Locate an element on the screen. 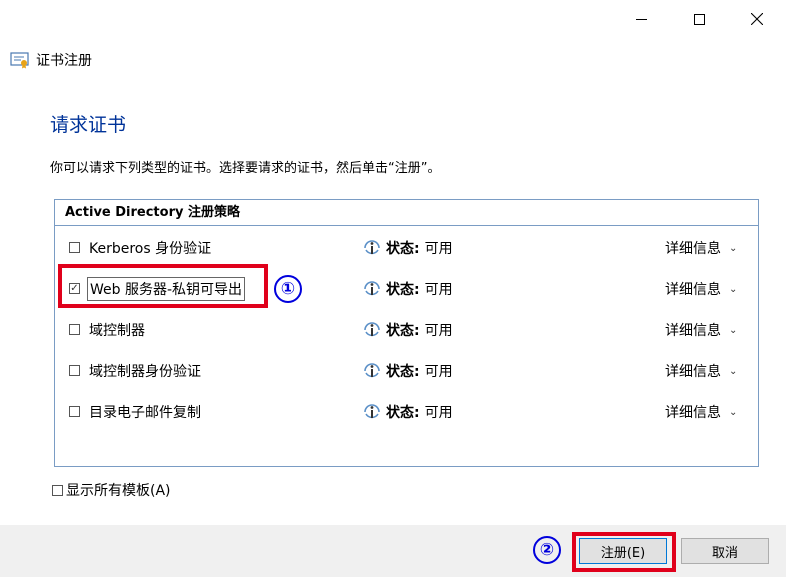 The width and height of the screenshot is (786, 577). checkbox-box is located at coordinates (57, 490).